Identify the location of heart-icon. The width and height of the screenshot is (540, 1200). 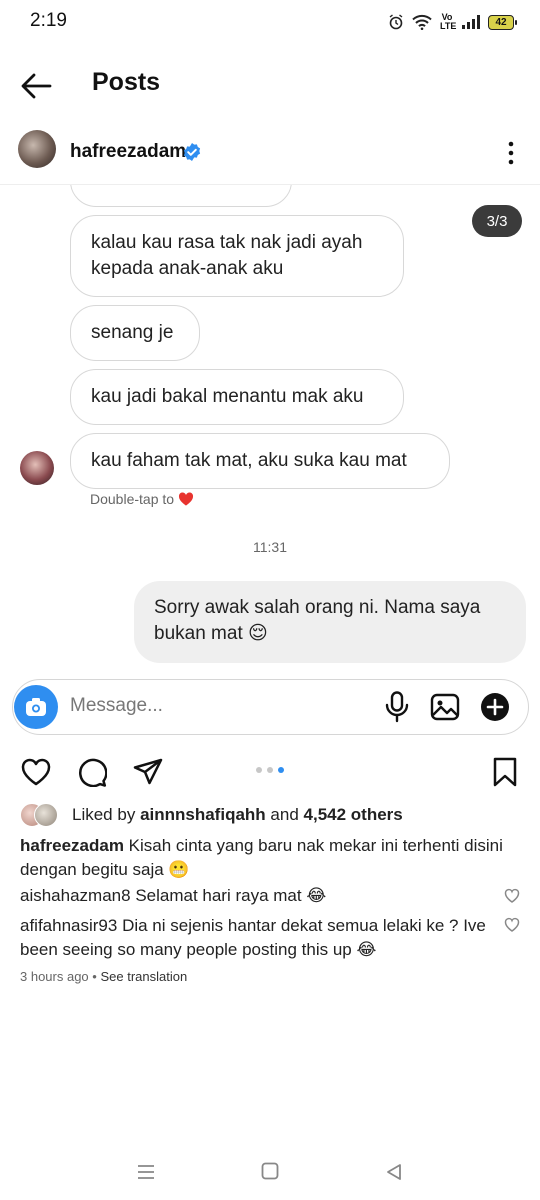
(185, 499).